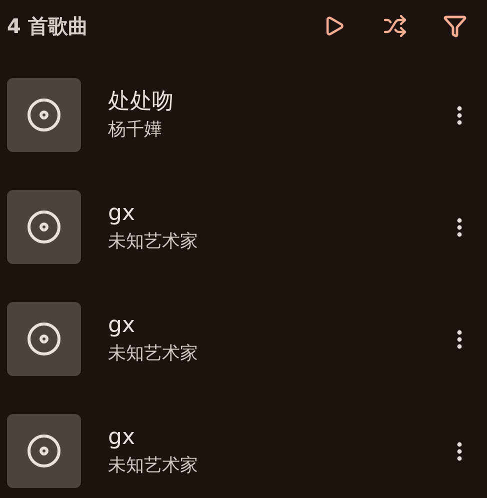 The width and height of the screenshot is (487, 498). Describe the element at coordinates (455, 26) in the screenshot. I see `filter-icon` at that location.